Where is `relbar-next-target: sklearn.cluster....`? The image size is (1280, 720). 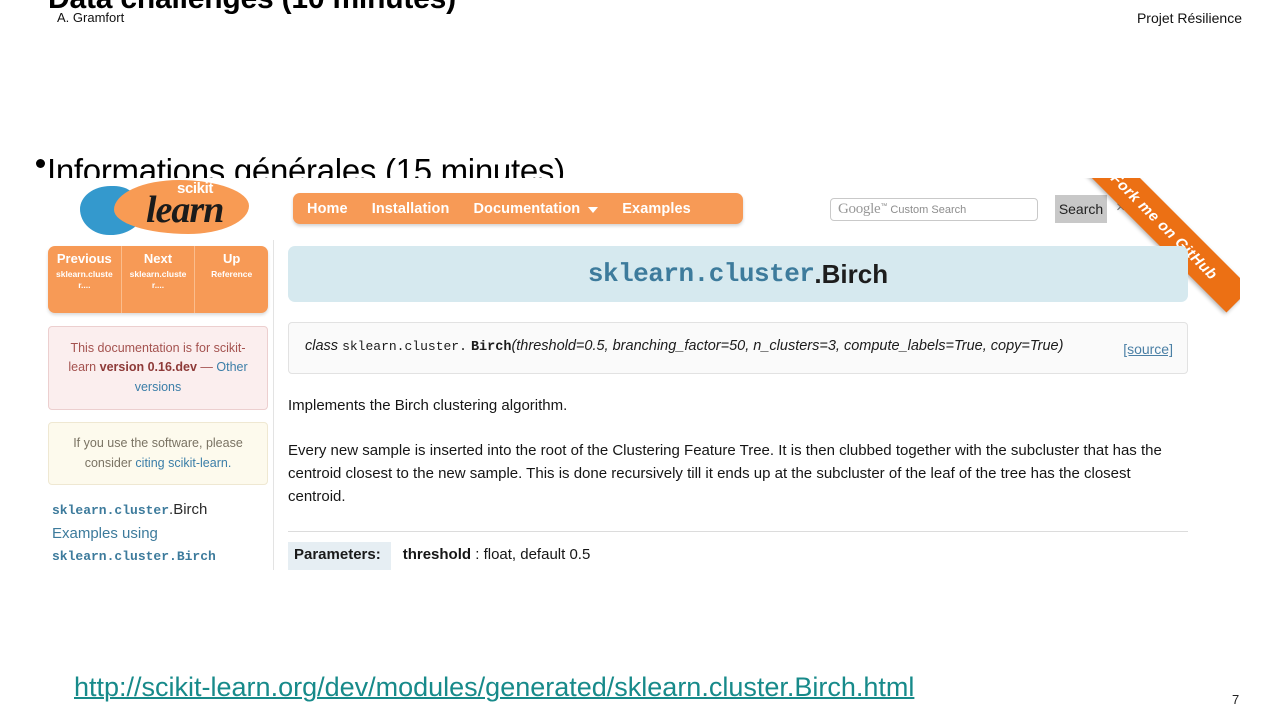
relbar-next-target: sklearn.cluster.... is located at coordinates (158, 279).